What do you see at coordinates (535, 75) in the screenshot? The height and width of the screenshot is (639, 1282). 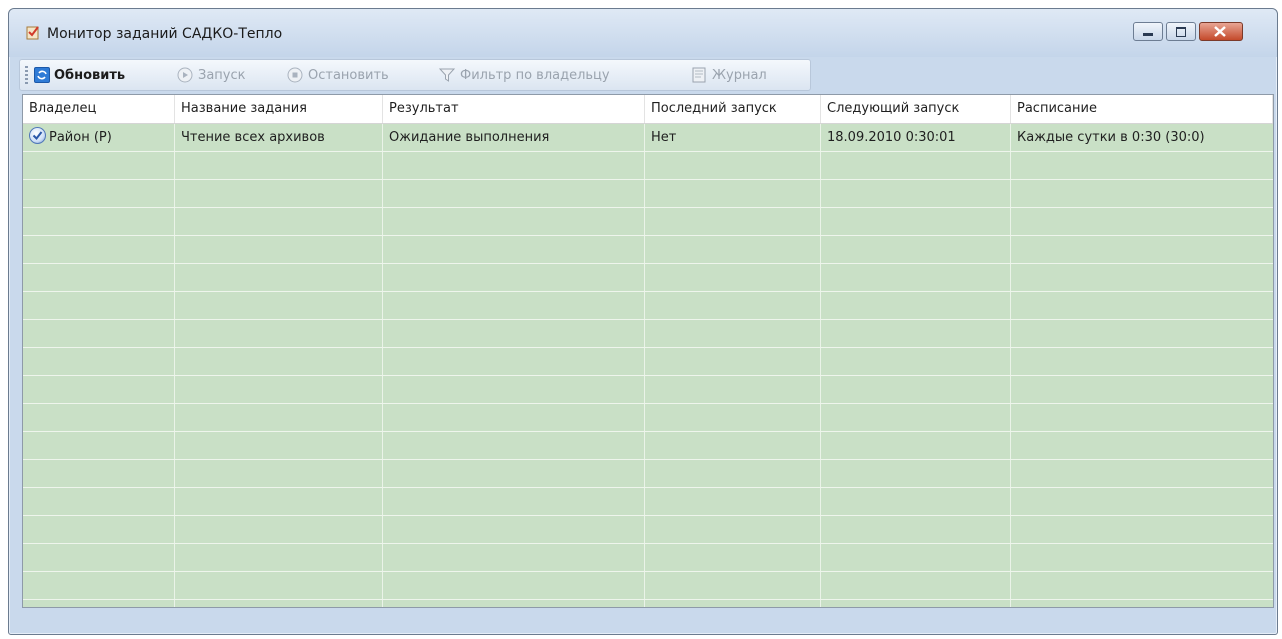 I see `filter-label: Фильтр по владельцу` at bounding box center [535, 75].